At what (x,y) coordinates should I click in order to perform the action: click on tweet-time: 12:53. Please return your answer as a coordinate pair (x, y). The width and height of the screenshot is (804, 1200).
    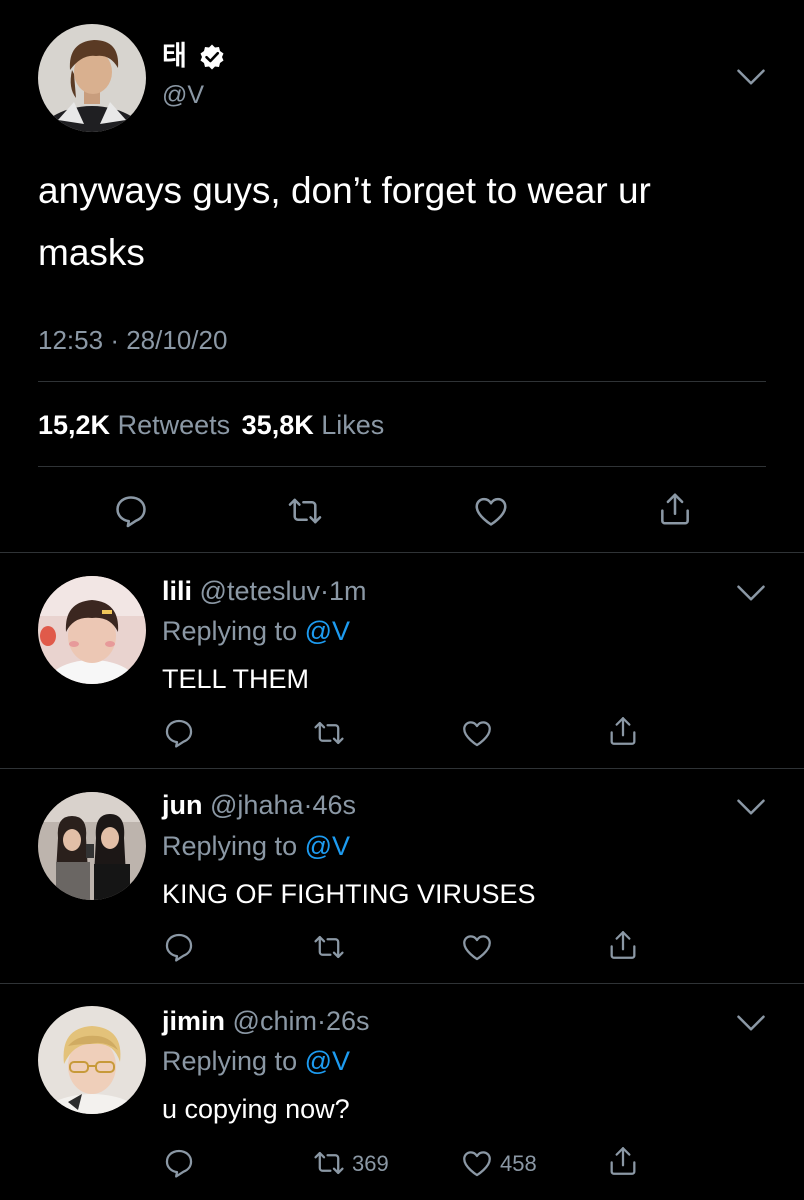
    Looking at the image, I should click on (71, 340).